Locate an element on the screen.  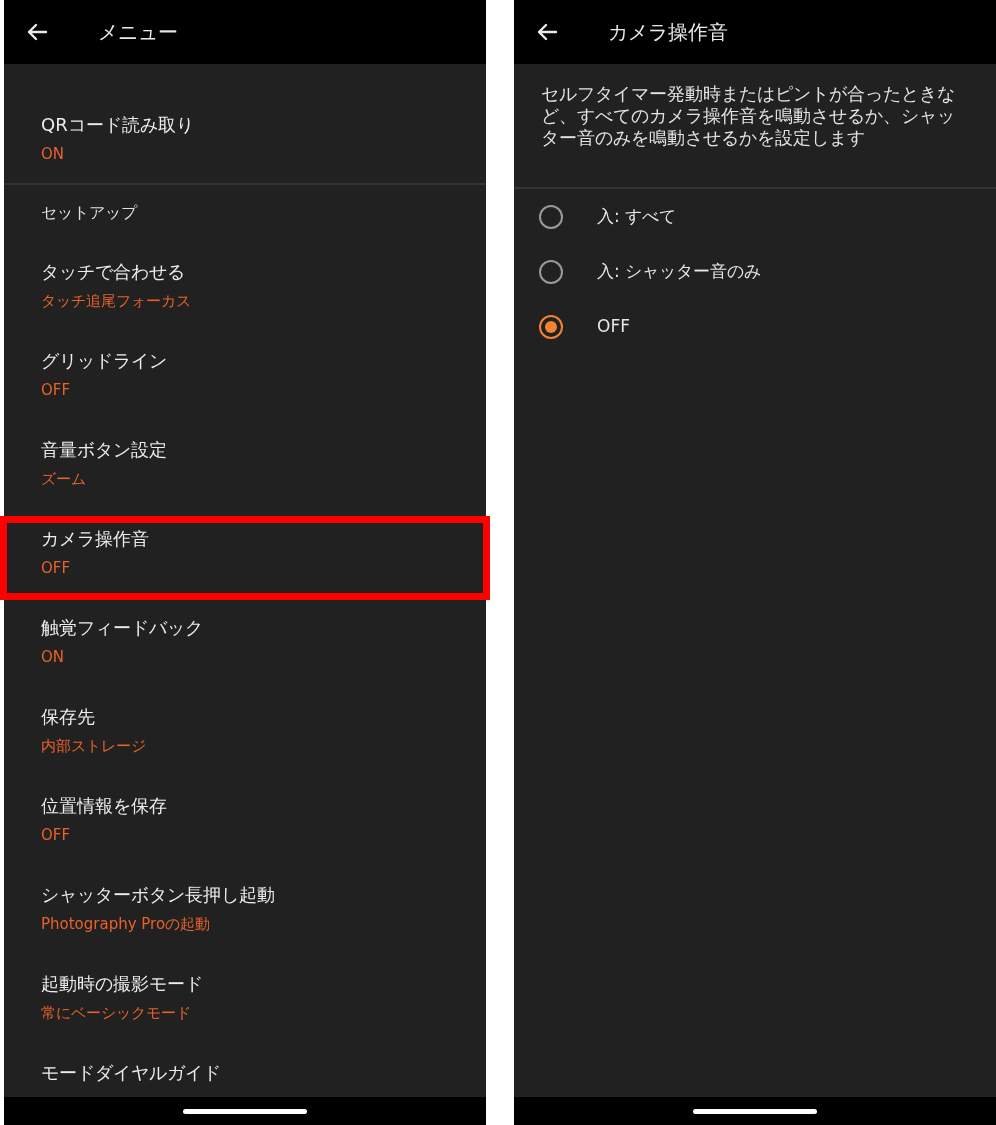
setting-value: 内部ストレージ is located at coordinates (94, 746).